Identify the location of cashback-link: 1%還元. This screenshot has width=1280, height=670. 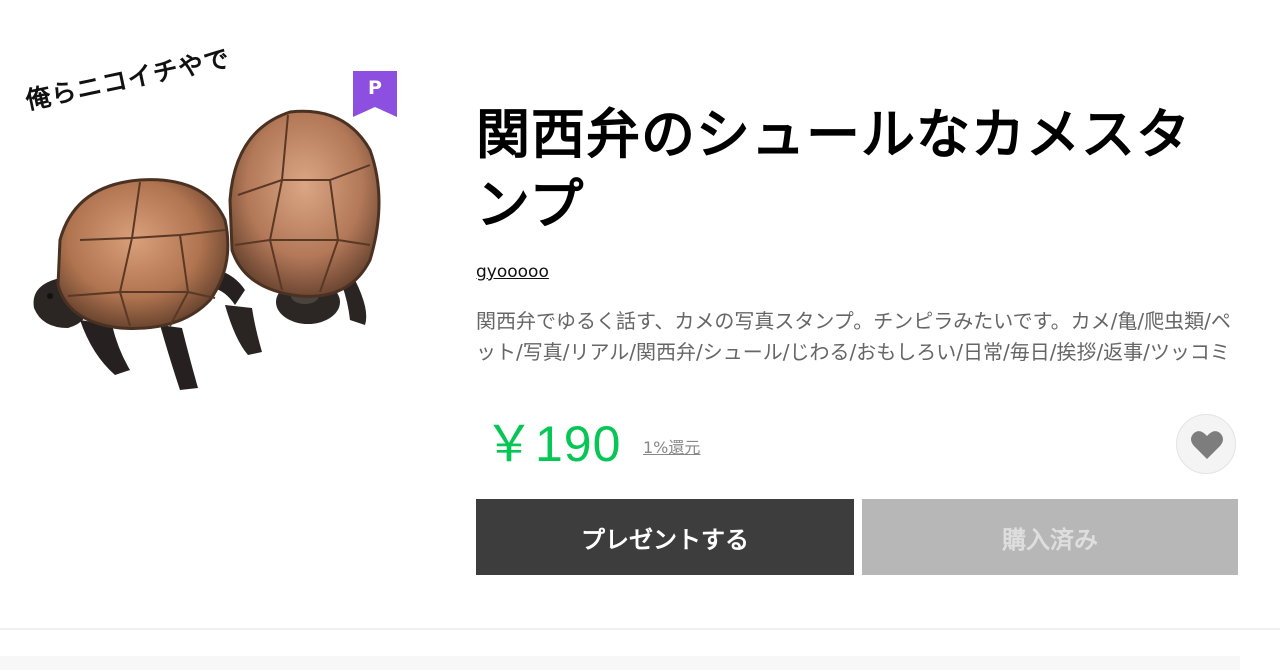
(671, 446).